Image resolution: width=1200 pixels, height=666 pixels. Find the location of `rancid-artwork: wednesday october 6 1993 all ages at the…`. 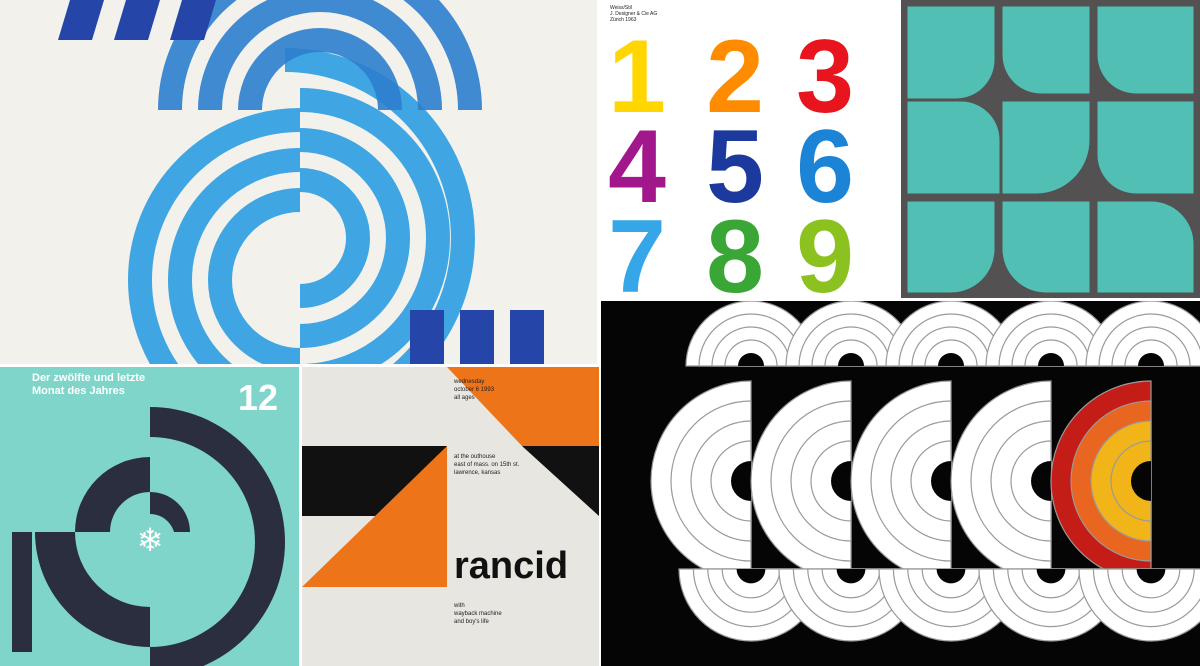

rancid-artwork: wednesday october 6 1993 all ages at the… is located at coordinates (450, 516).